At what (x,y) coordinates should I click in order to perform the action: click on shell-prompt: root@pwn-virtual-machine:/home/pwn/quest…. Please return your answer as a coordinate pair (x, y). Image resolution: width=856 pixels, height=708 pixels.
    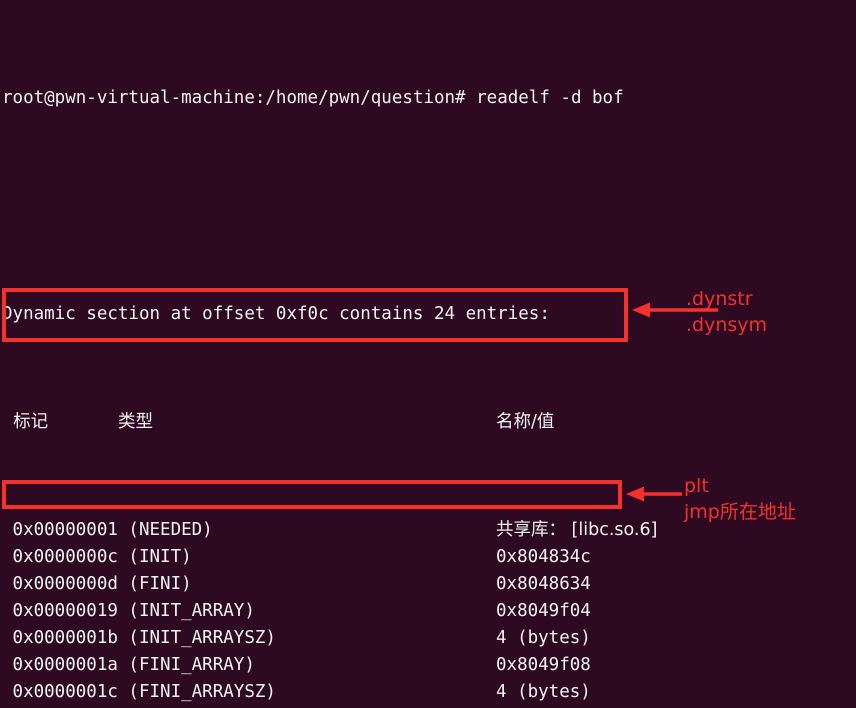
    Looking at the image, I should click on (234, 98).